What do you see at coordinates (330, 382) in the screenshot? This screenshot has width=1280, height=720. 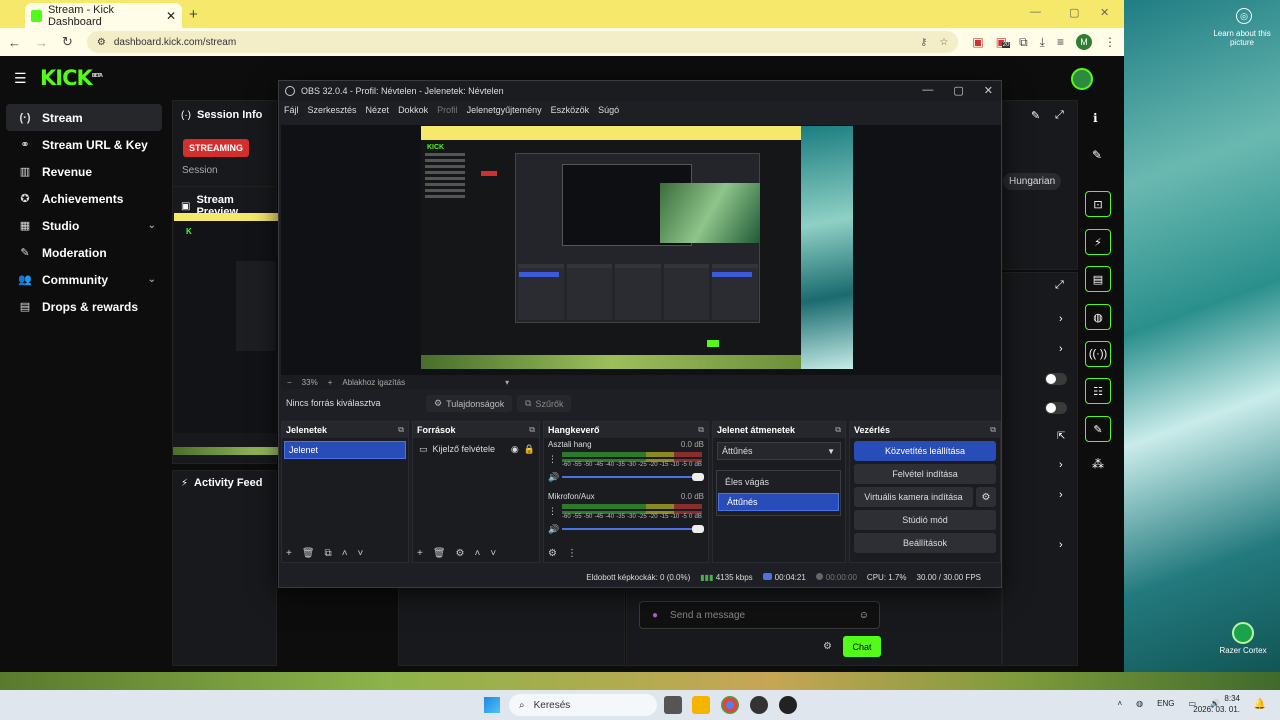 I see `zoom-in-icon: +` at bounding box center [330, 382].